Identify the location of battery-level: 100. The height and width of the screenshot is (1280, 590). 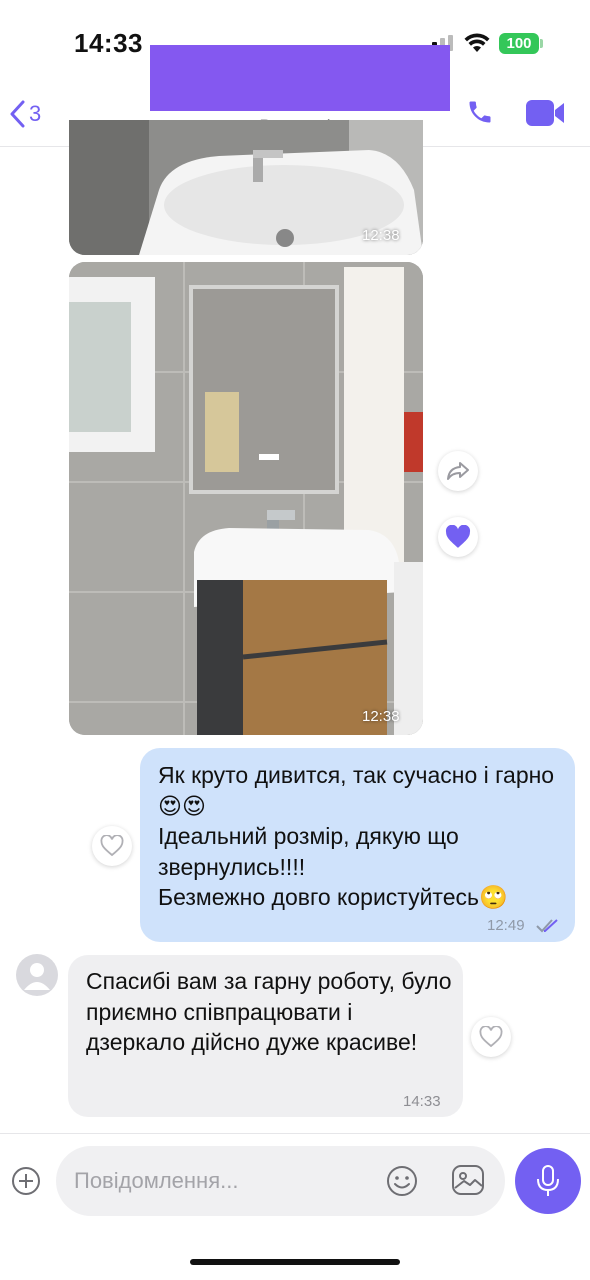
(519, 43).